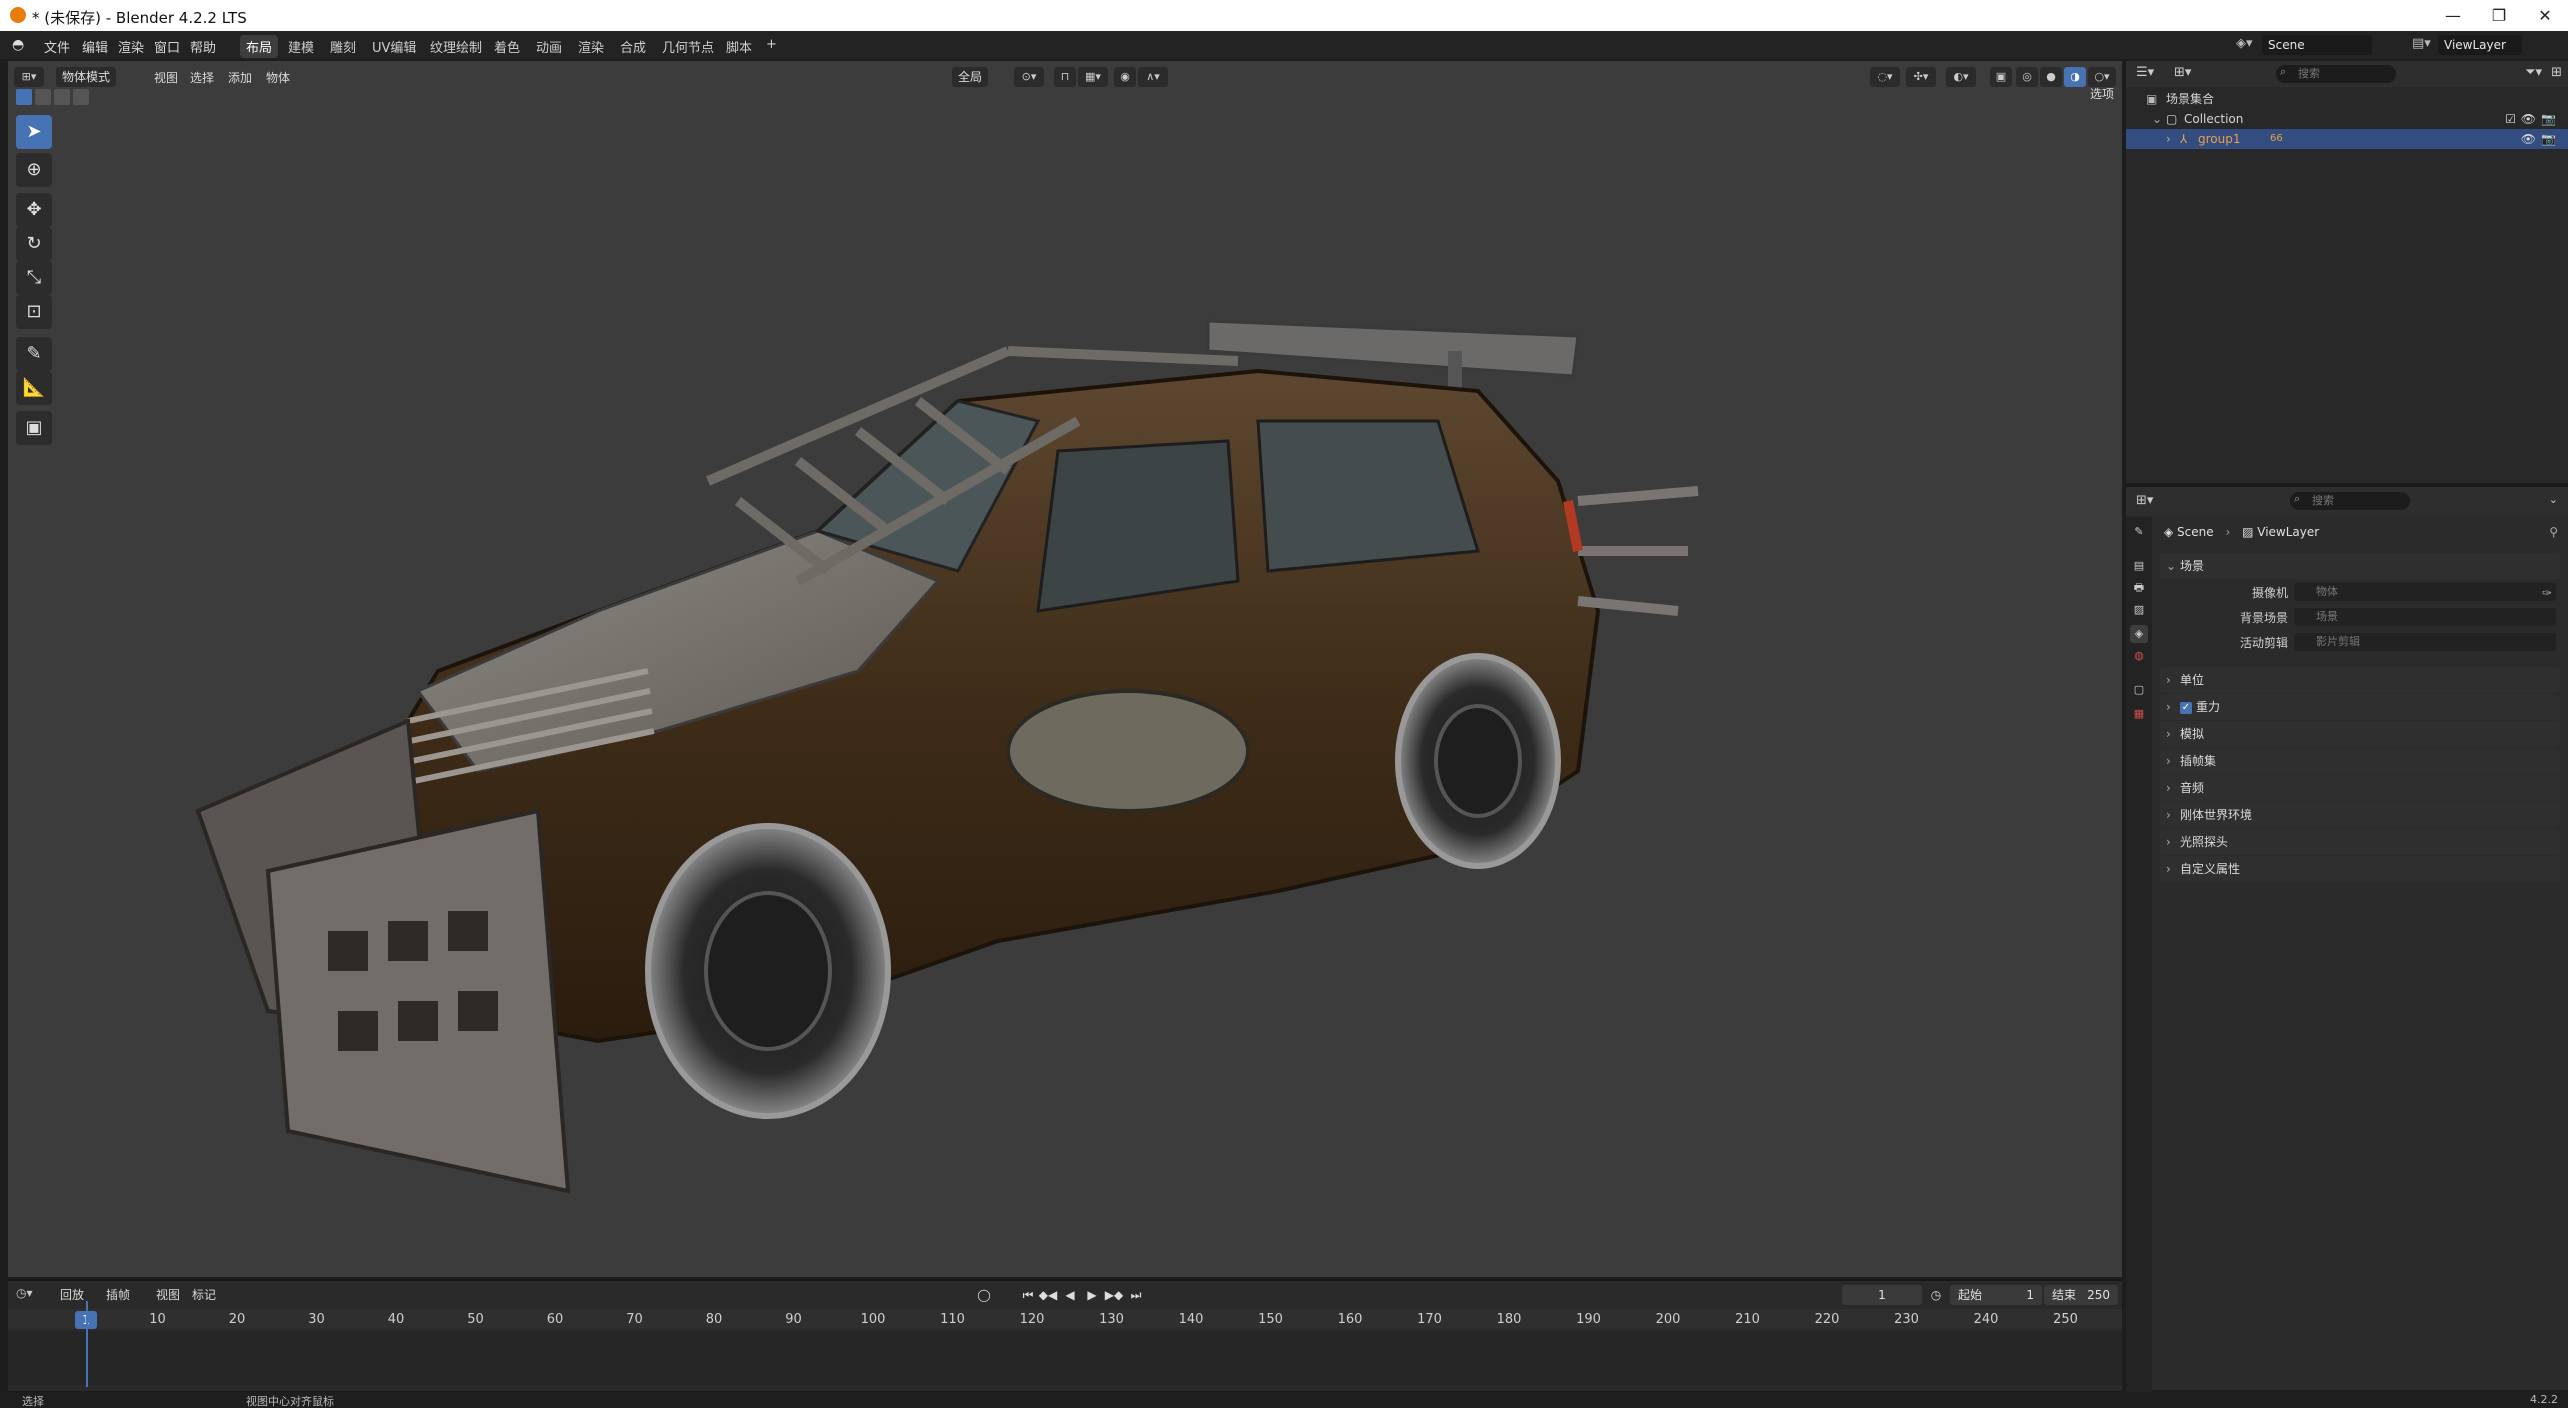 The image size is (2568, 1408). I want to click on viewport-menu-view: 视图, so click(166, 77).